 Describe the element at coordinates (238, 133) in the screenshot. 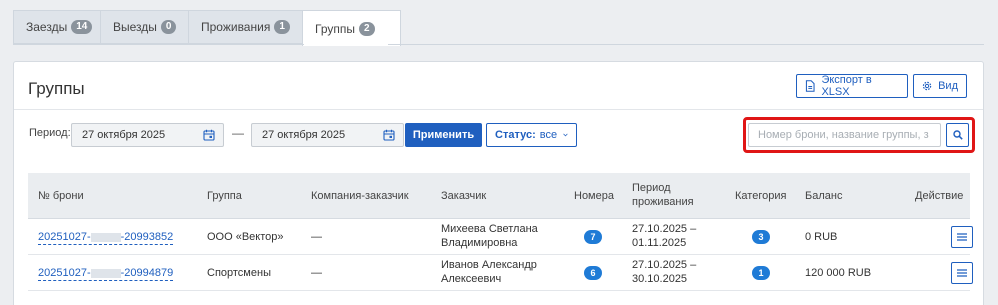

I see `period-dash: —` at that location.